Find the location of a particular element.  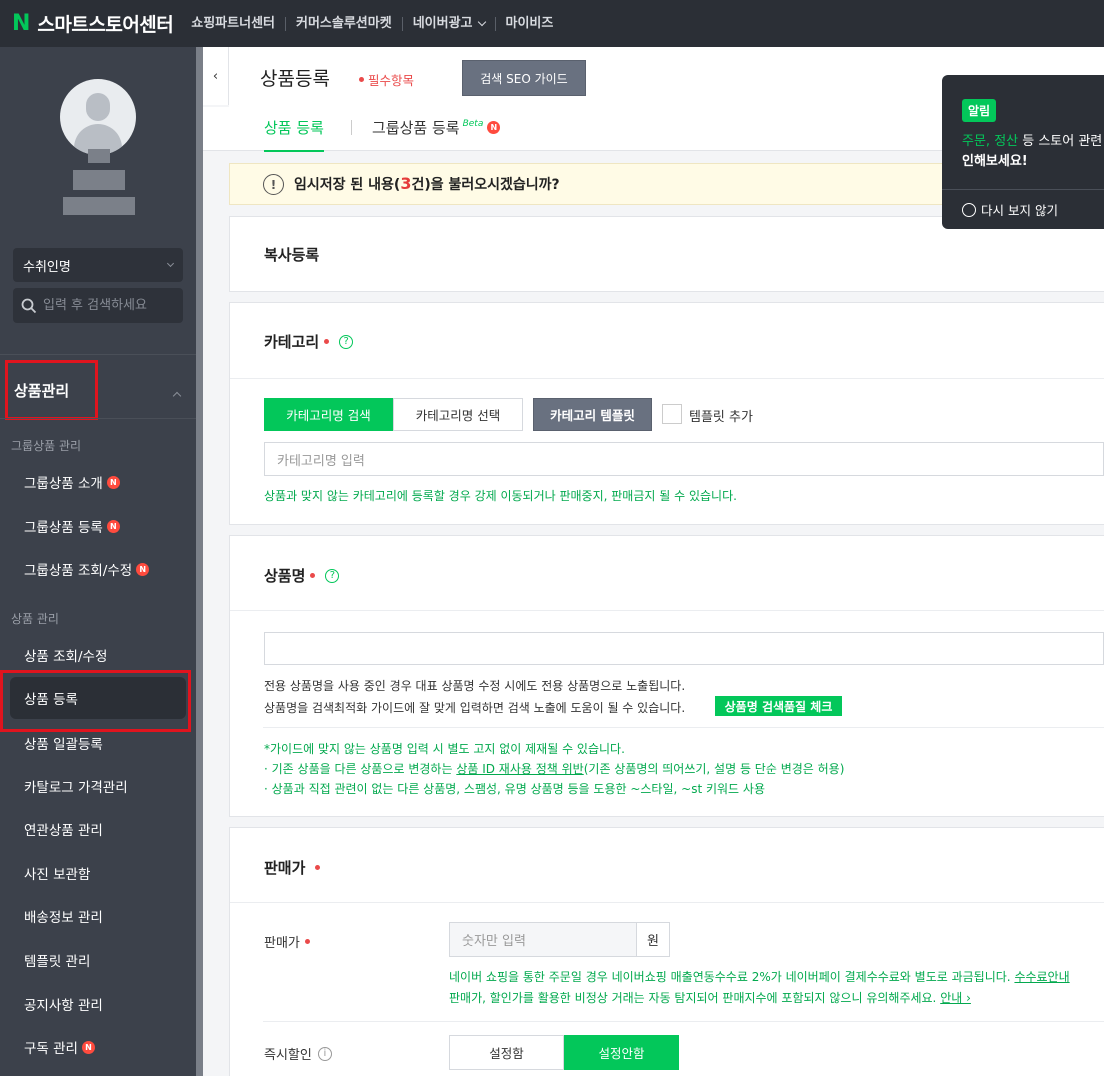

avatar is located at coordinates (98, 117).